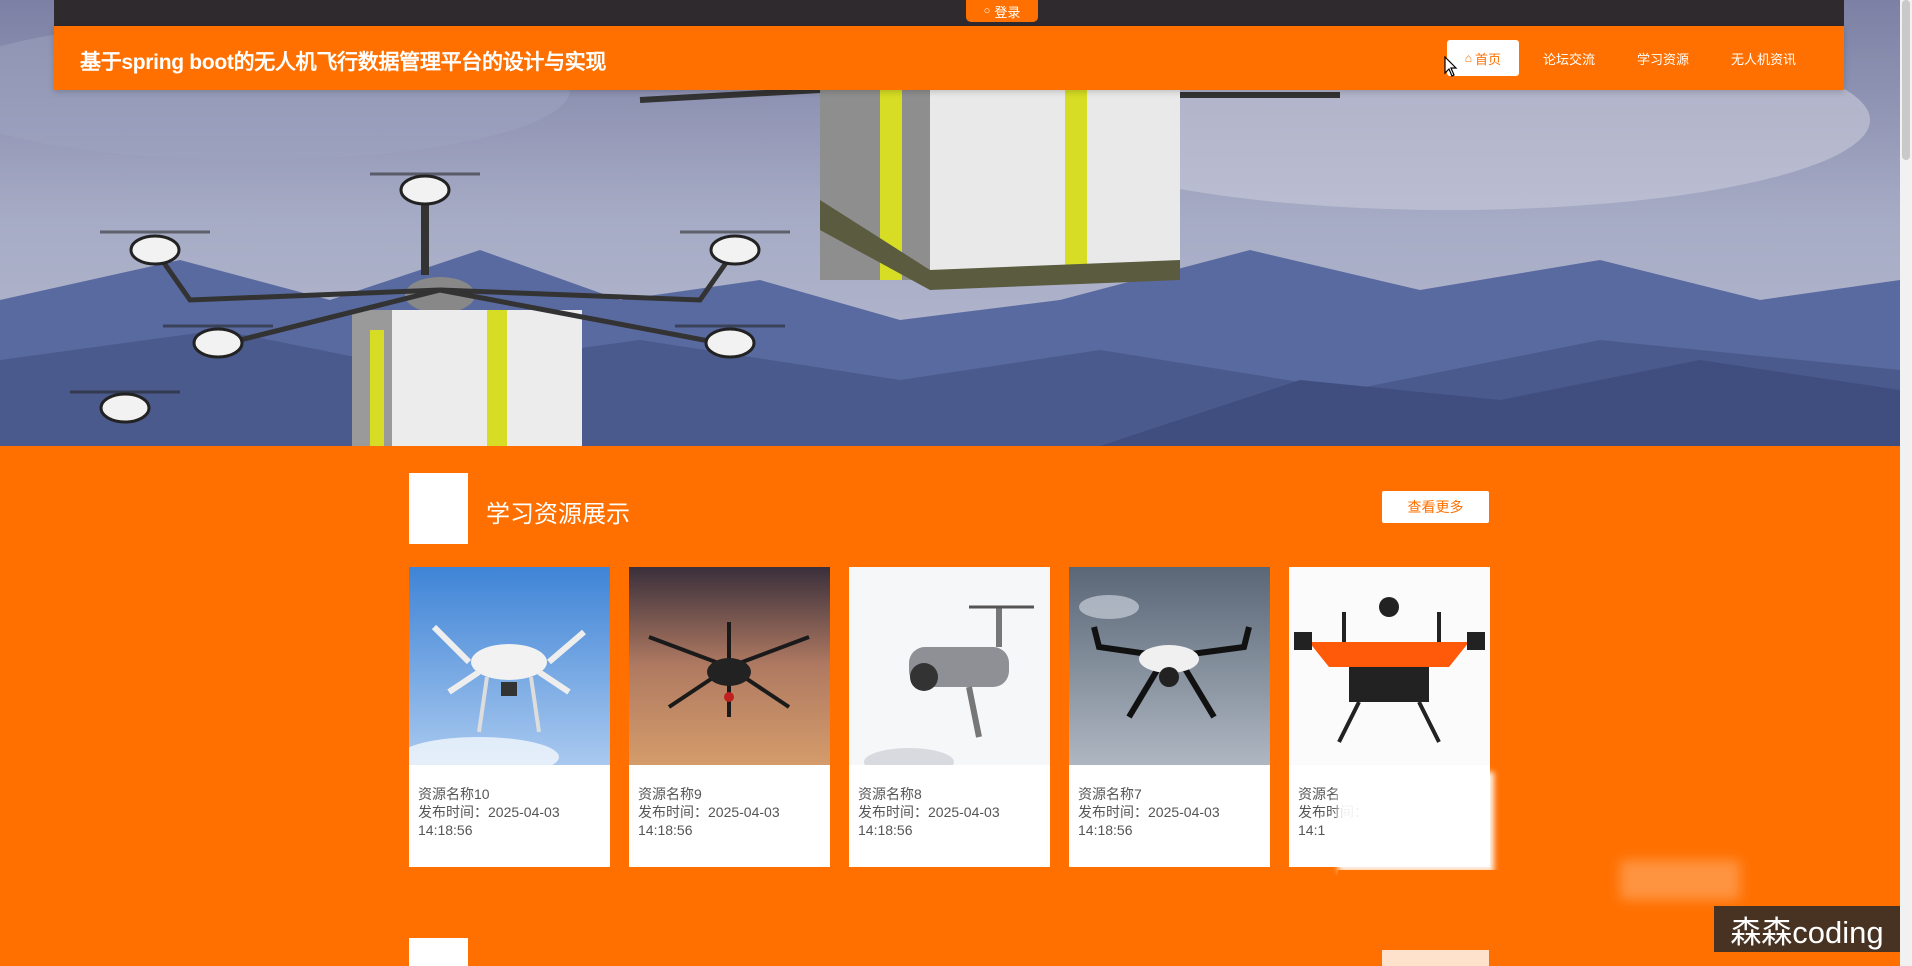 The image size is (1912, 966). I want to click on view-more-button: 查看更多, so click(1435, 507).